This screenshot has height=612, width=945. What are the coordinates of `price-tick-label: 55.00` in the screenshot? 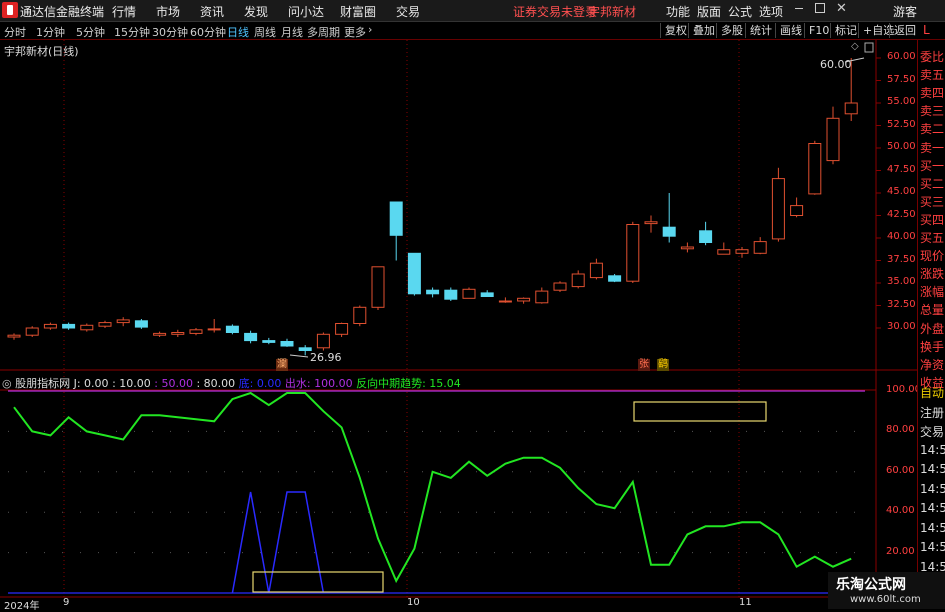 It's located at (901, 101).